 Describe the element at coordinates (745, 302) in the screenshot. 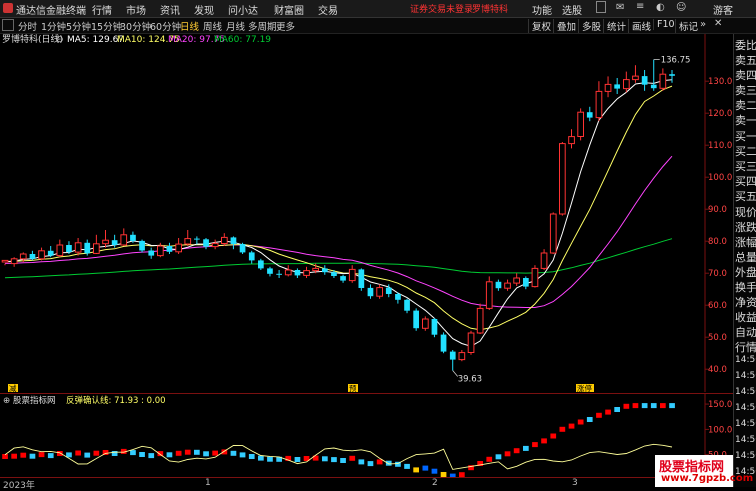

I see `sidebar-item-net-asset: 净资` at that location.